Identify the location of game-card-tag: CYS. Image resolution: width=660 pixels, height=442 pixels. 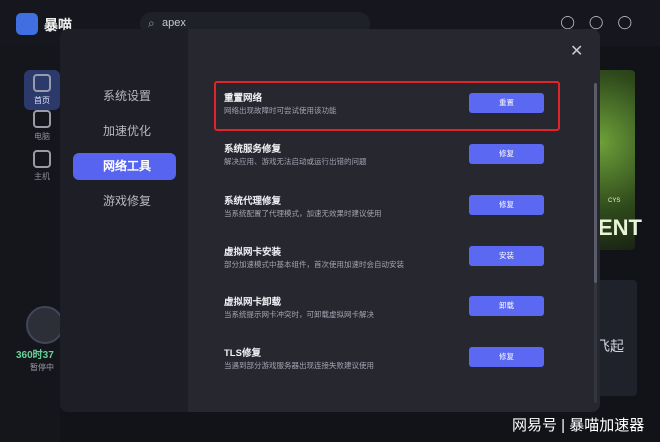
(614, 201).